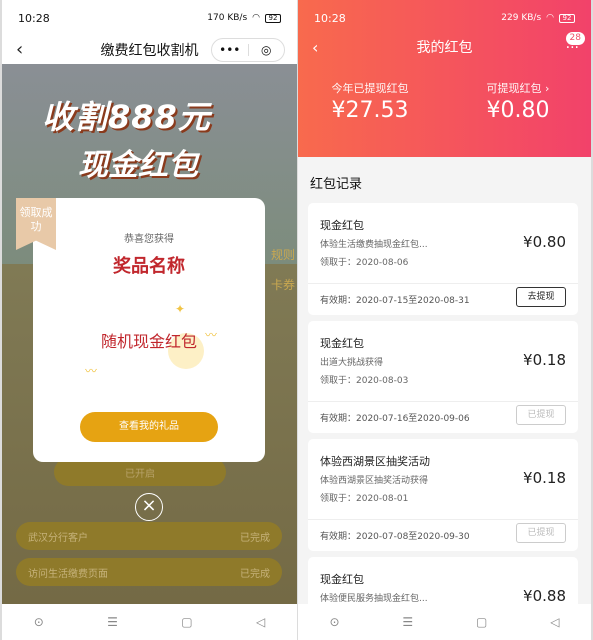 This screenshot has width=593, height=640. I want to click on withdrawn-stat: 今年已提现红包 ¥27.53, so click(370, 102).